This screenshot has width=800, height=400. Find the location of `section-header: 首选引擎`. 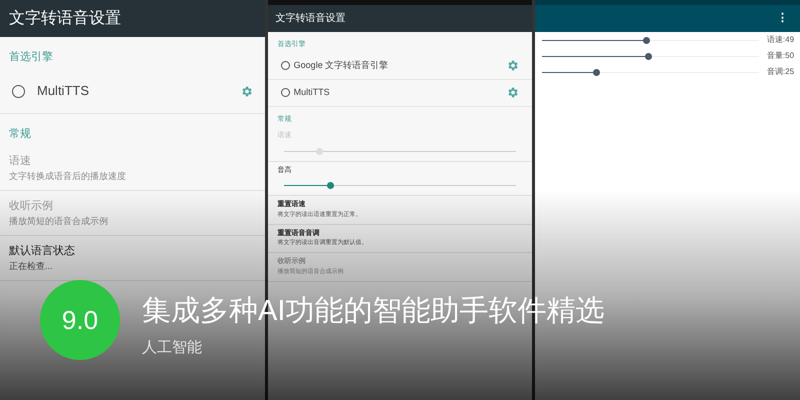

section-header: 首选引擎 is located at coordinates (31, 57).